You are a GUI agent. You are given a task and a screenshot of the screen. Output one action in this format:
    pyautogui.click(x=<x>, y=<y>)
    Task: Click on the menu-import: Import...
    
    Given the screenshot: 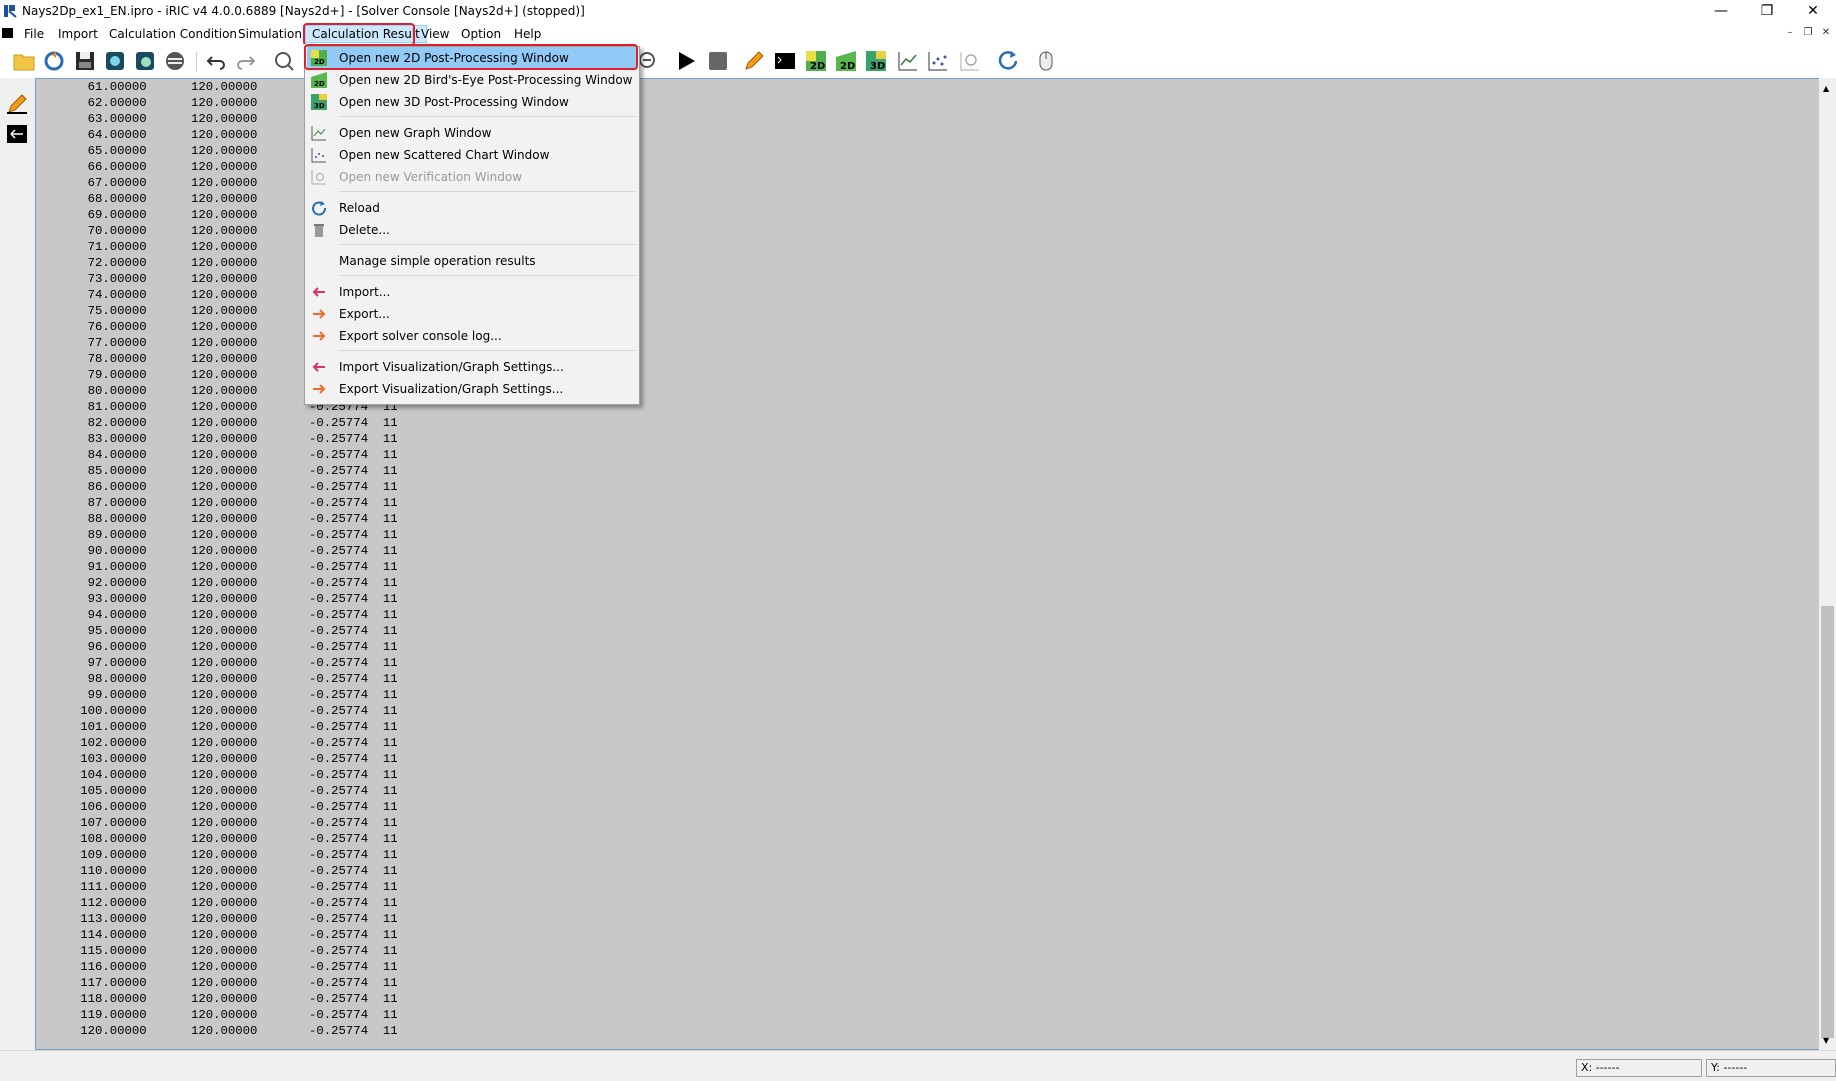 What is the action you would take?
    pyautogui.click(x=472, y=292)
    